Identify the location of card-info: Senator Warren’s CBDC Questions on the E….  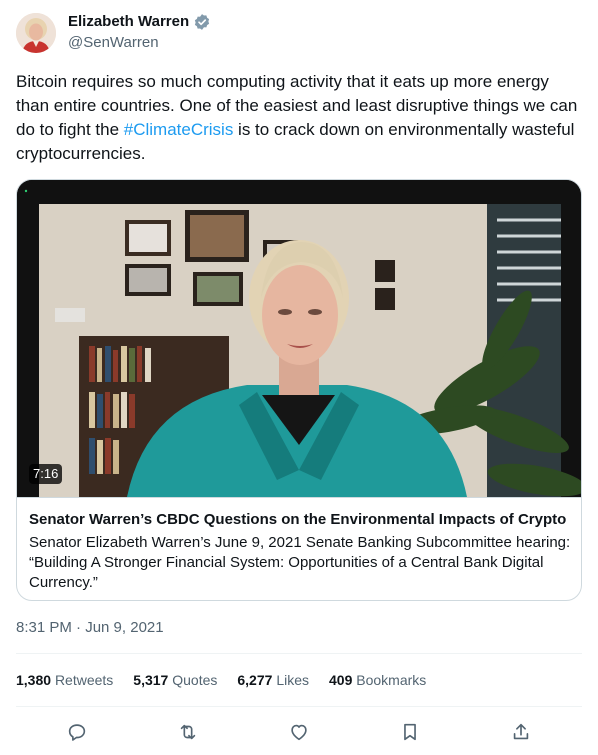
(299, 545).